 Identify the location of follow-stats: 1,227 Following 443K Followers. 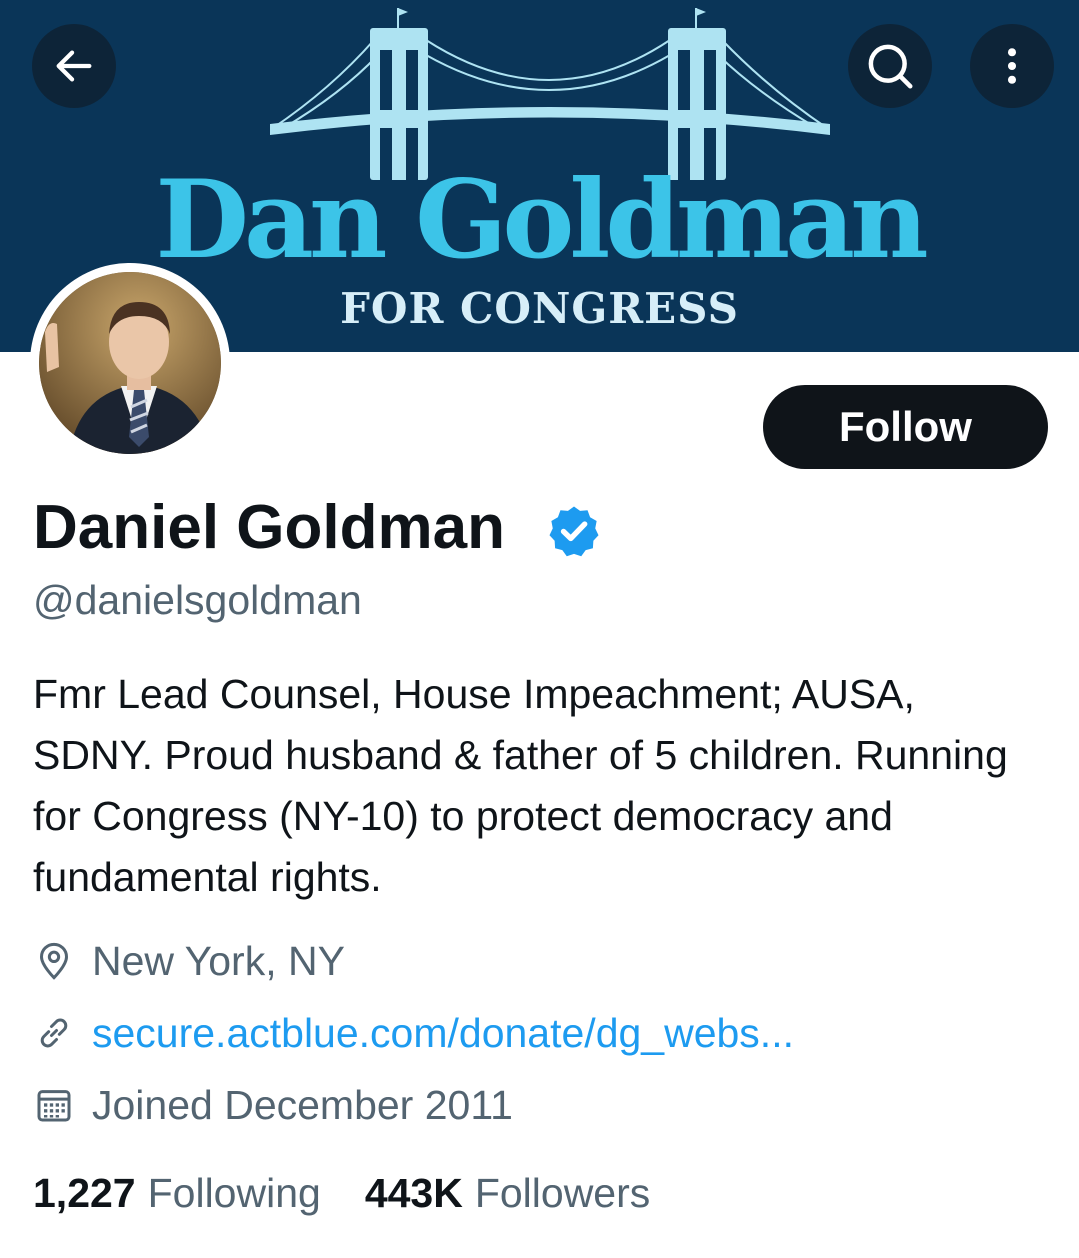
(341, 1193).